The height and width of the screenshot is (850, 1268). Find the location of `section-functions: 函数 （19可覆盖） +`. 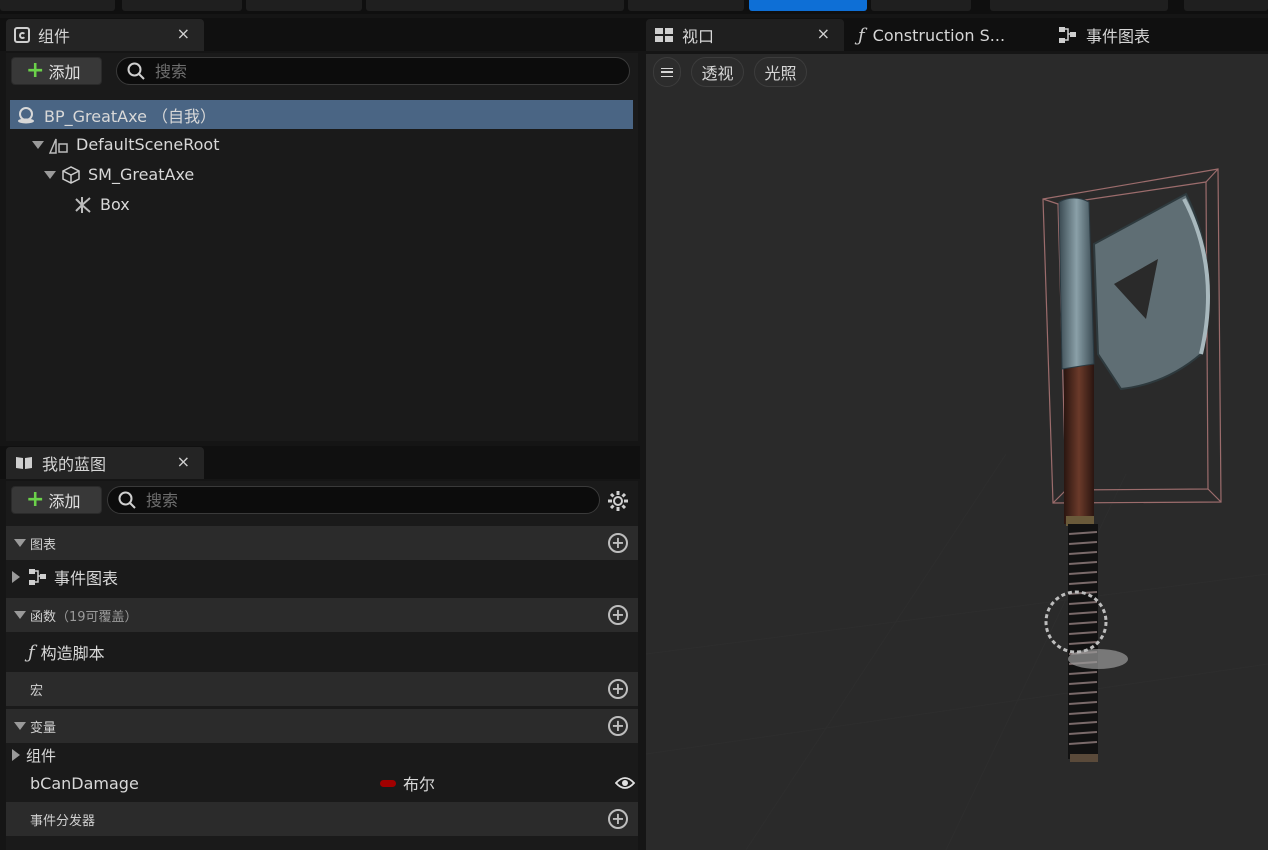

section-functions: 函数 （19可覆盖） + is located at coordinates (322, 615).